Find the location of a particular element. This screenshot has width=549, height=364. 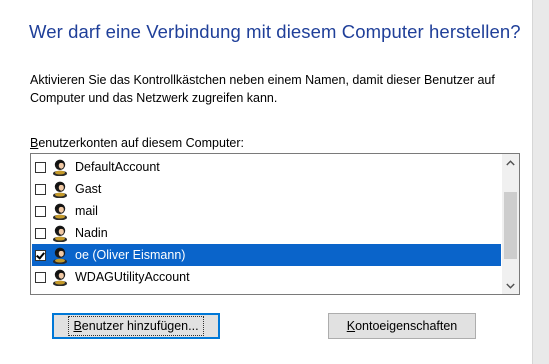

account-properties-button-mnemonic: K is located at coordinates (351, 326).